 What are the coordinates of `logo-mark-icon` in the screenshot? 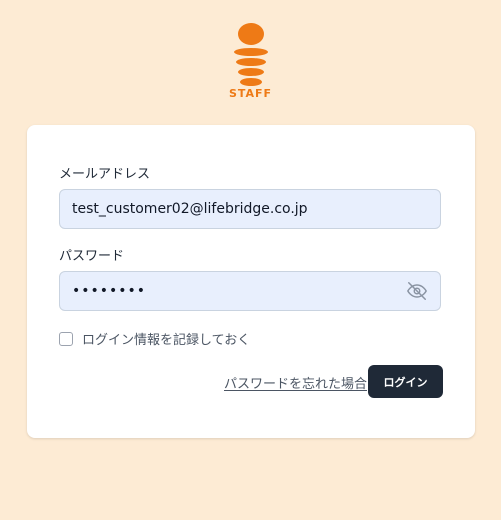 It's located at (250, 54).